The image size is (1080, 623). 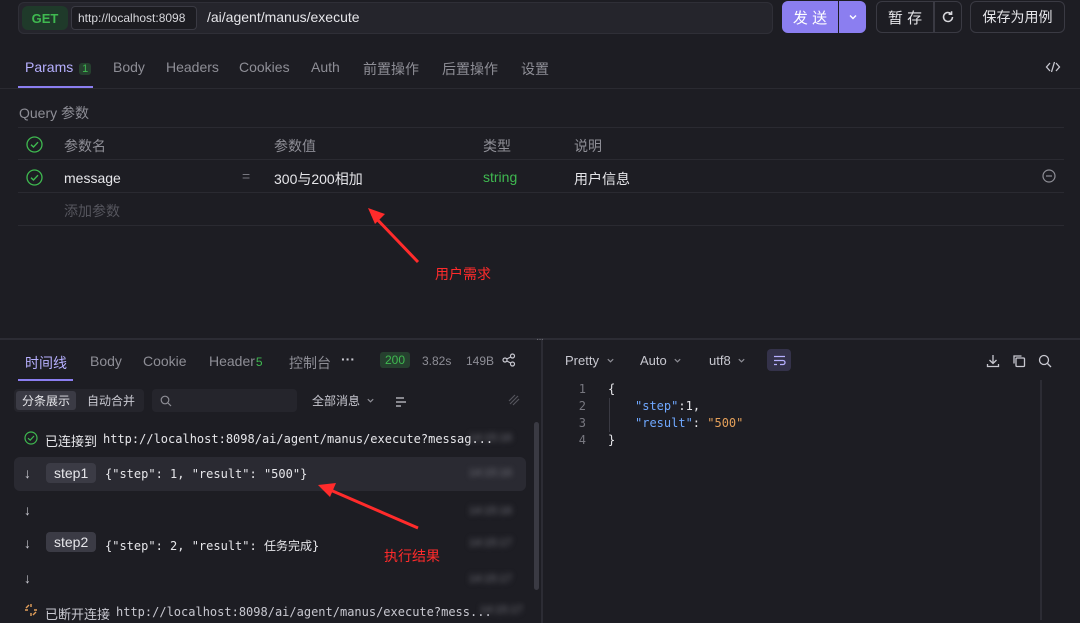 I want to click on reset-button, so click(x=948, y=17).